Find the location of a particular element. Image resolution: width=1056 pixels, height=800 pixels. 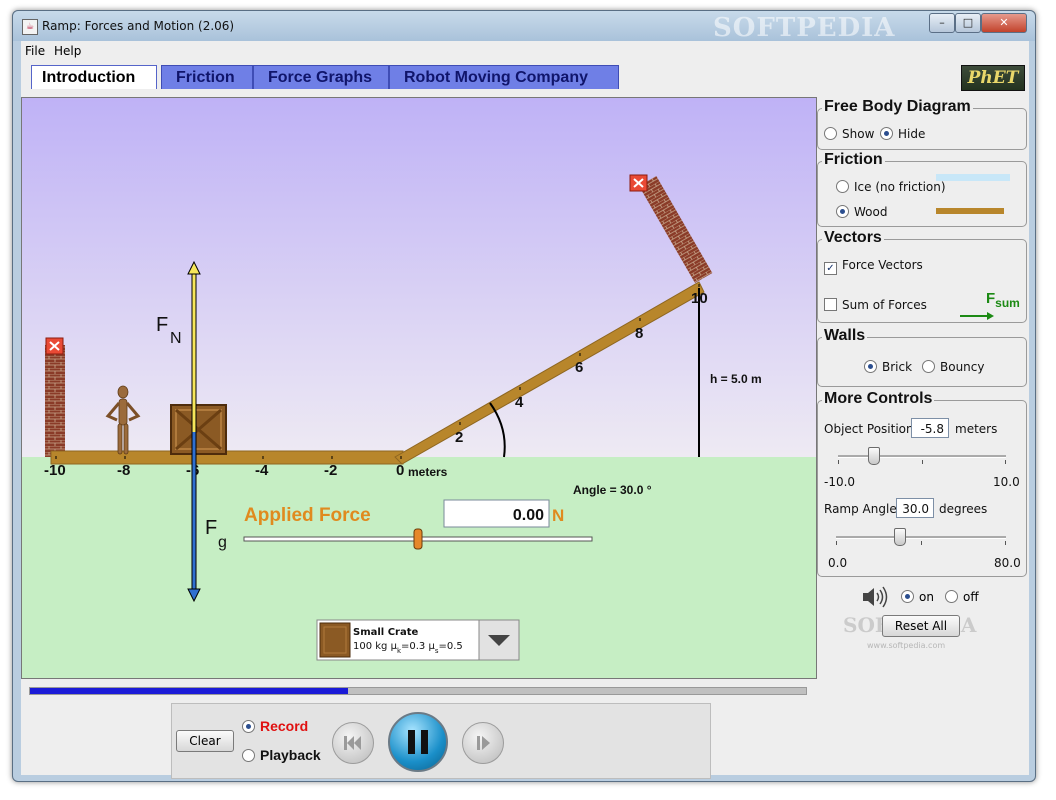

tab-force-graphs: Force Graphs is located at coordinates (321, 77).